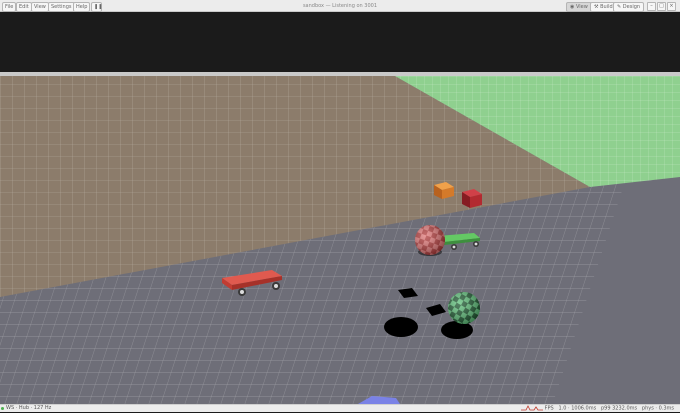  I want to click on maximize-button: □, so click(661, 6).